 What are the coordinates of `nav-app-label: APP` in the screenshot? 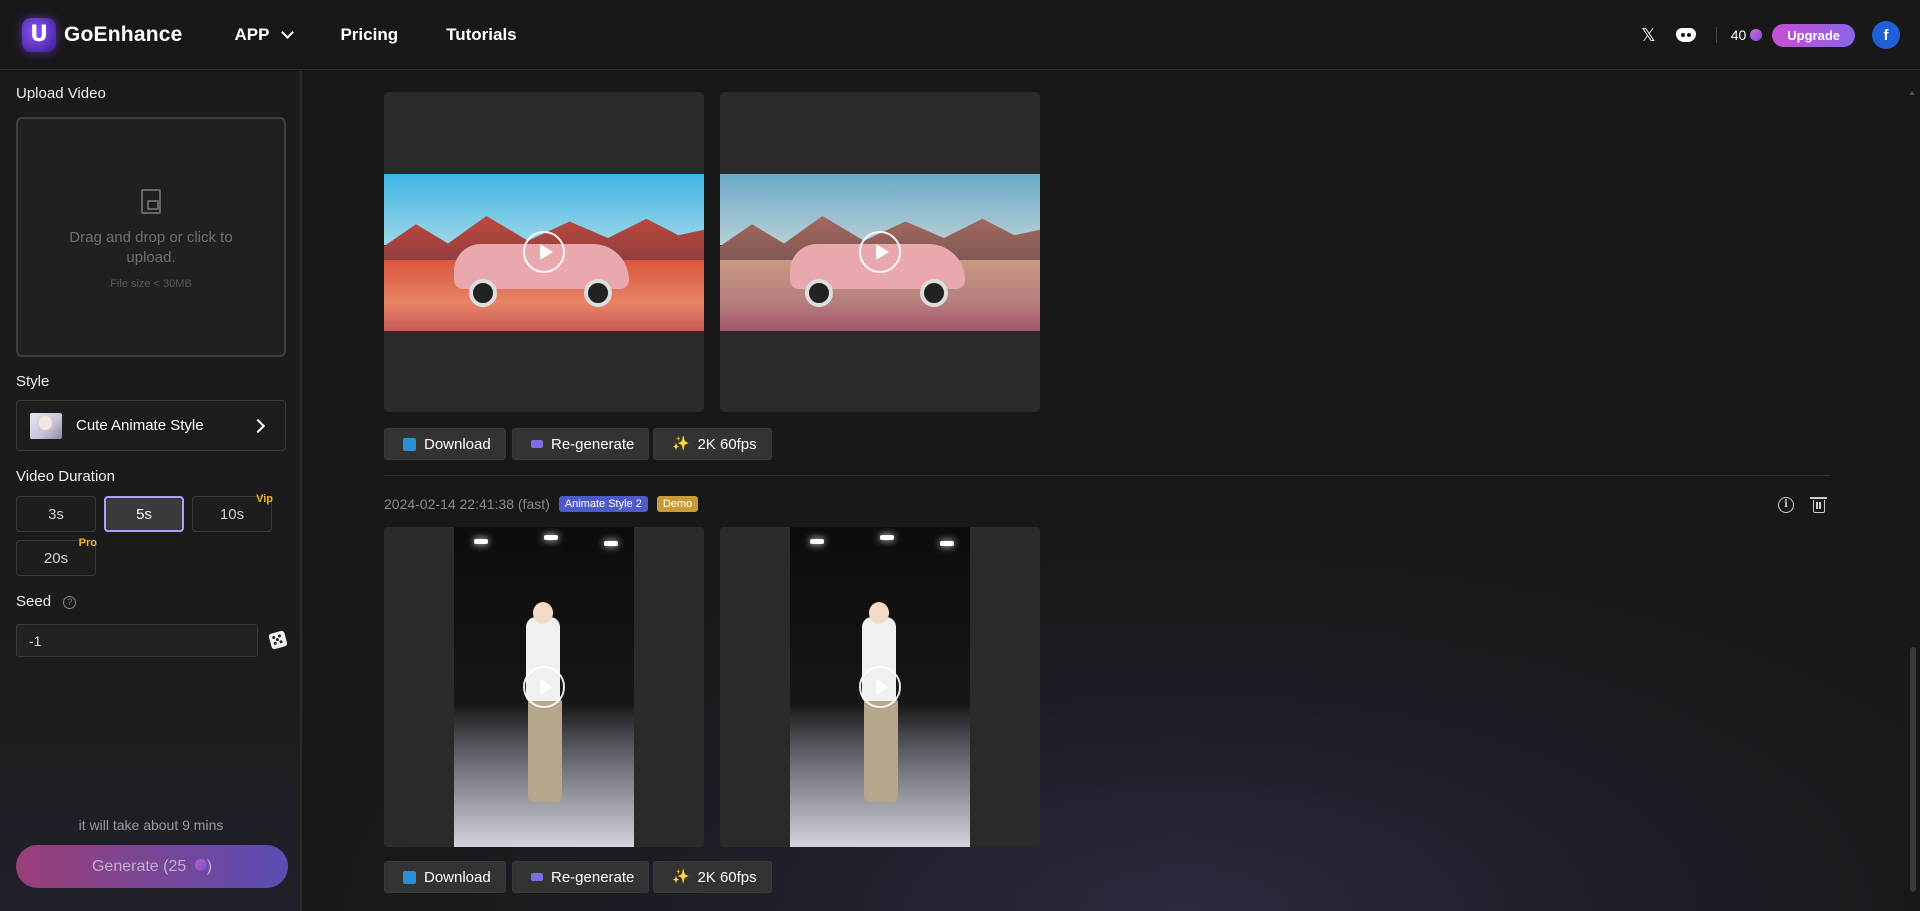 It's located at (252, 34).